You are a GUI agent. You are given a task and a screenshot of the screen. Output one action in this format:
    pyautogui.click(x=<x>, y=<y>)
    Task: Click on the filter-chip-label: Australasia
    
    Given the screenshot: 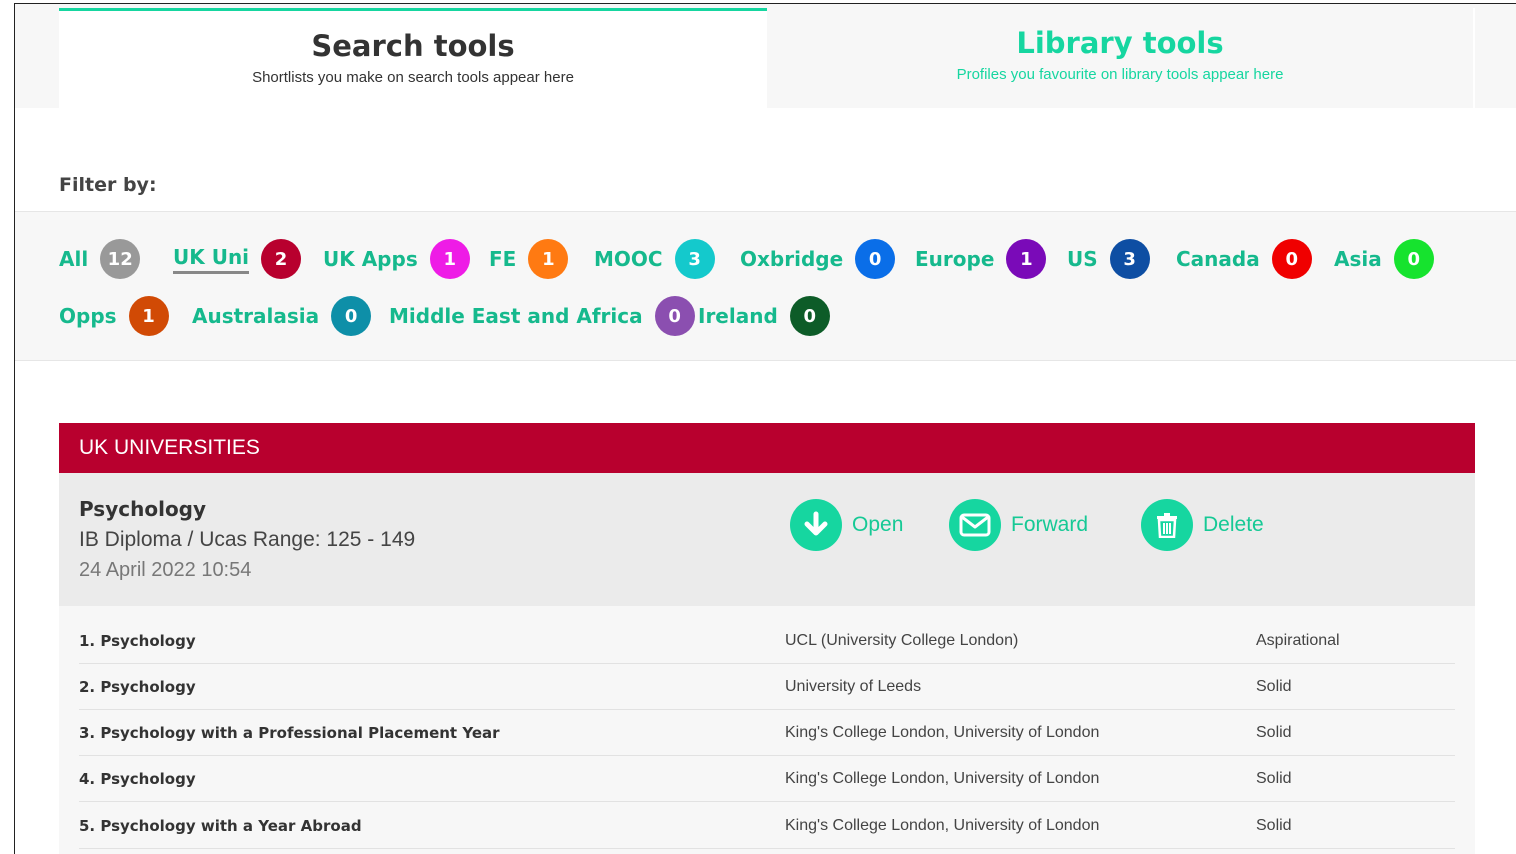 What is the action you would take?
    pyautogui.click(x=256, y=316)
    